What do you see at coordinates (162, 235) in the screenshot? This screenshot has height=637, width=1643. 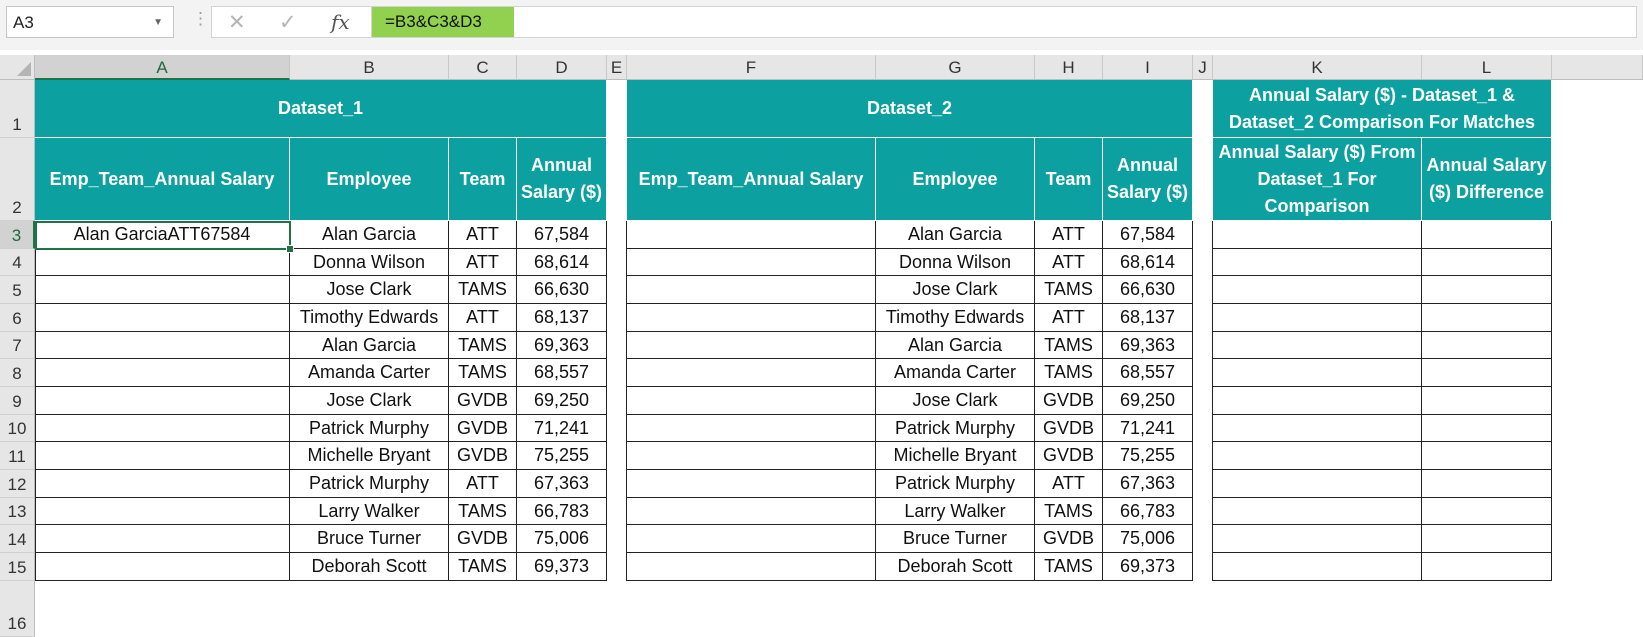 I see `dataset1-key-cell: Alan GarciaATT67584` at bounding box center [162, 235].